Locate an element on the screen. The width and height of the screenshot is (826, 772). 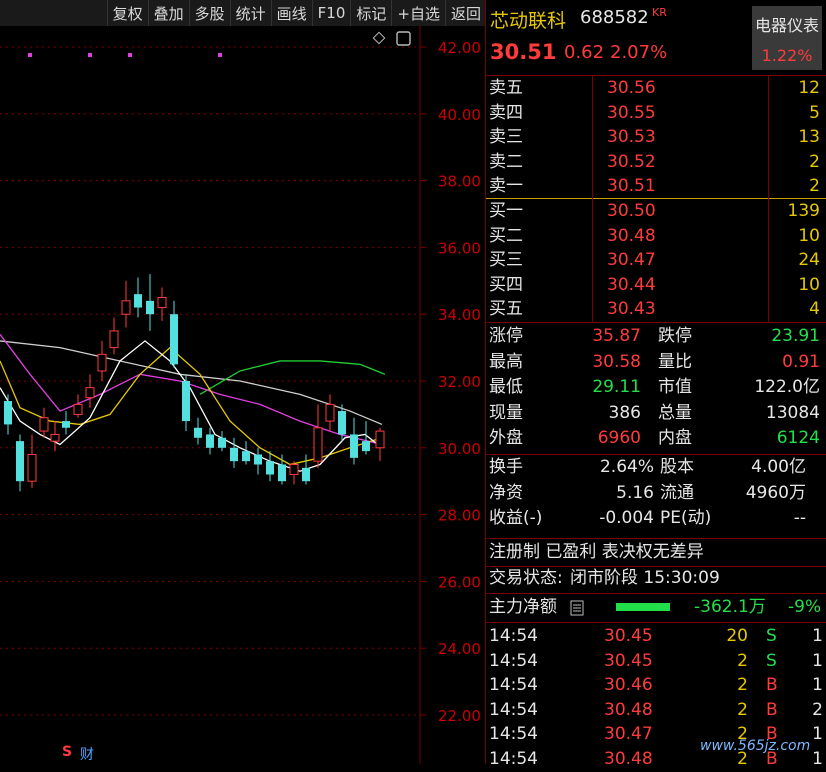
bid-row: 买四 30.44 10 is located at coordinates (656, 285).